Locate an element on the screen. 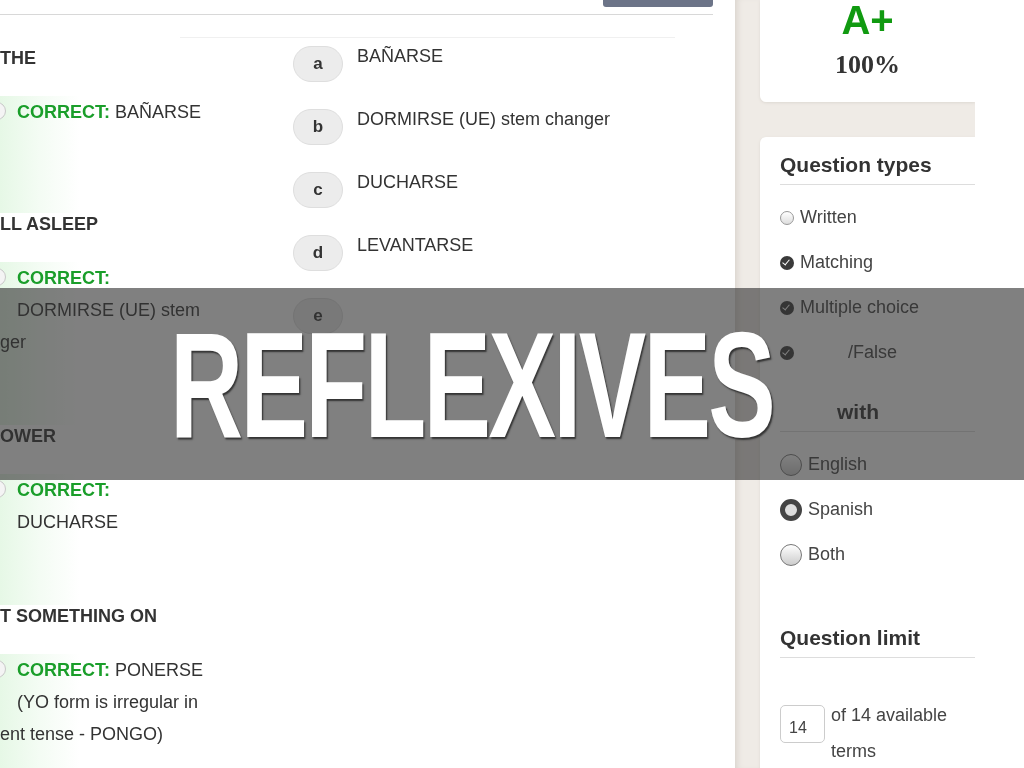  section-heading: with is located at coordinates (877, 408).